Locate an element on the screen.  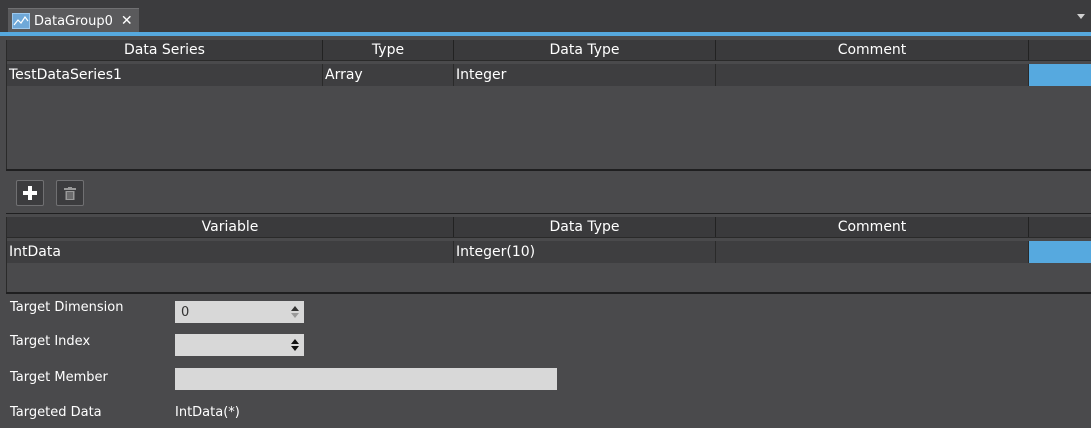
table-row: IntData Integer(10) is located at coordinates (518, 252).